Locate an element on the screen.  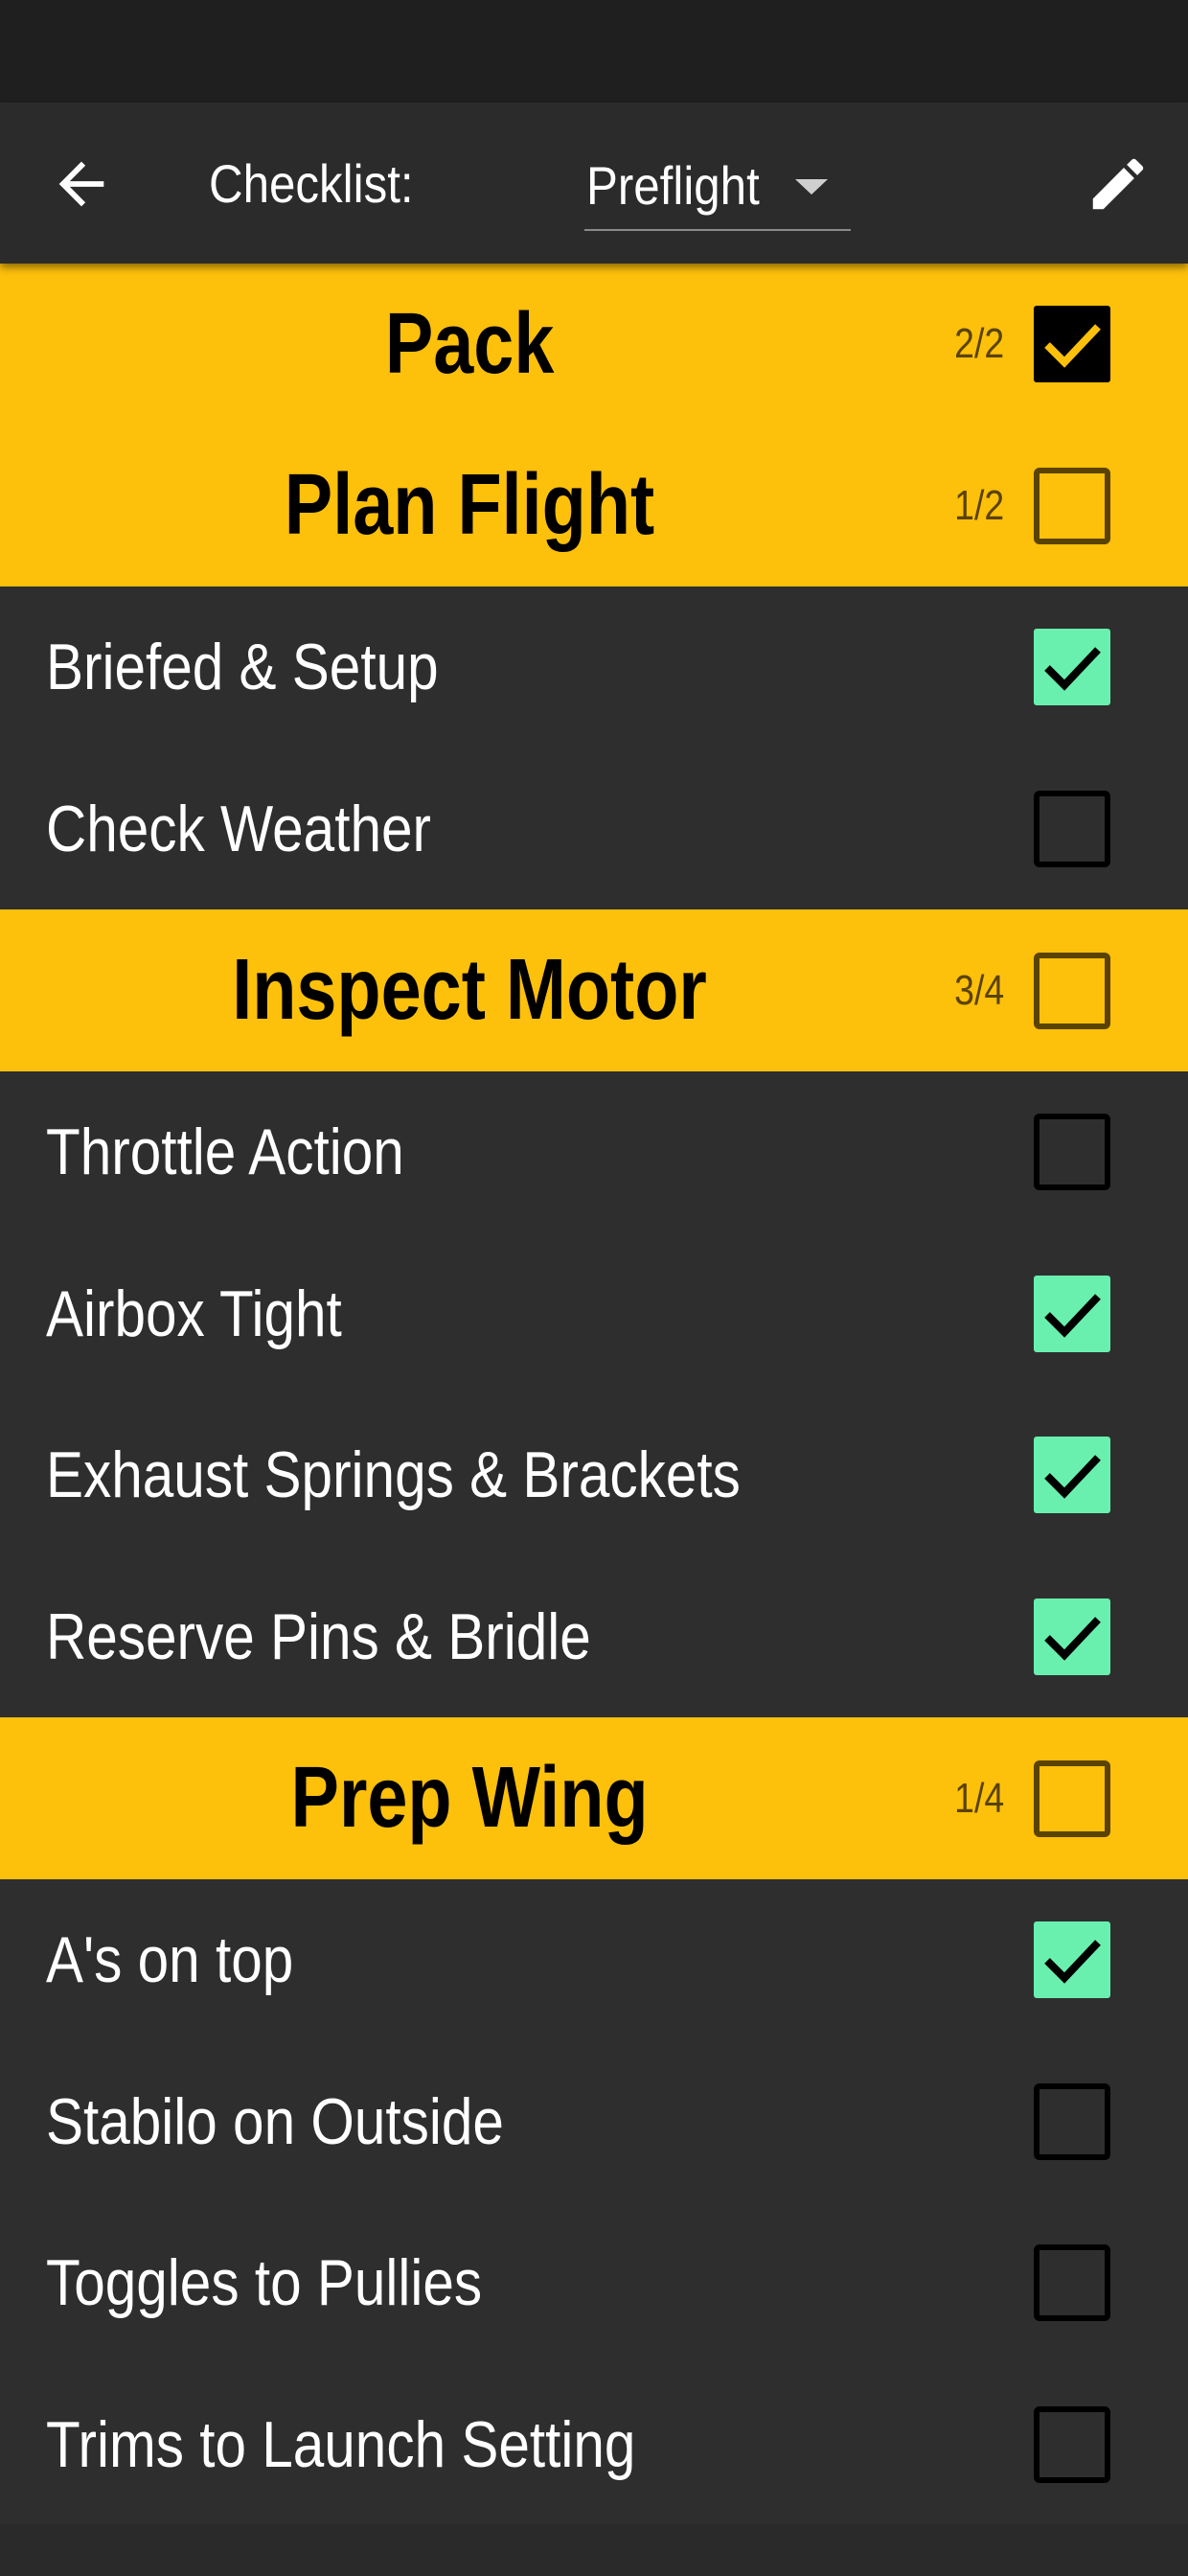
checklist-item: Airbox Tight is located at coordinates (594, 1313).